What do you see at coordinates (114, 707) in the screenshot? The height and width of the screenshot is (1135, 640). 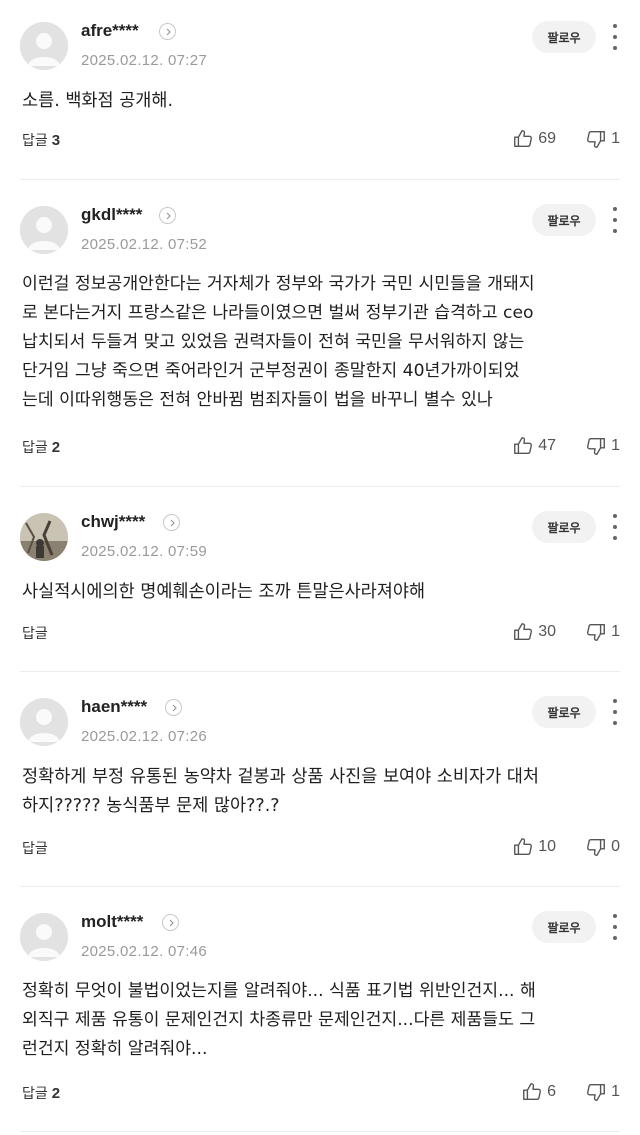 I see `comment-username: haen****` at bounding box center [114, 707].